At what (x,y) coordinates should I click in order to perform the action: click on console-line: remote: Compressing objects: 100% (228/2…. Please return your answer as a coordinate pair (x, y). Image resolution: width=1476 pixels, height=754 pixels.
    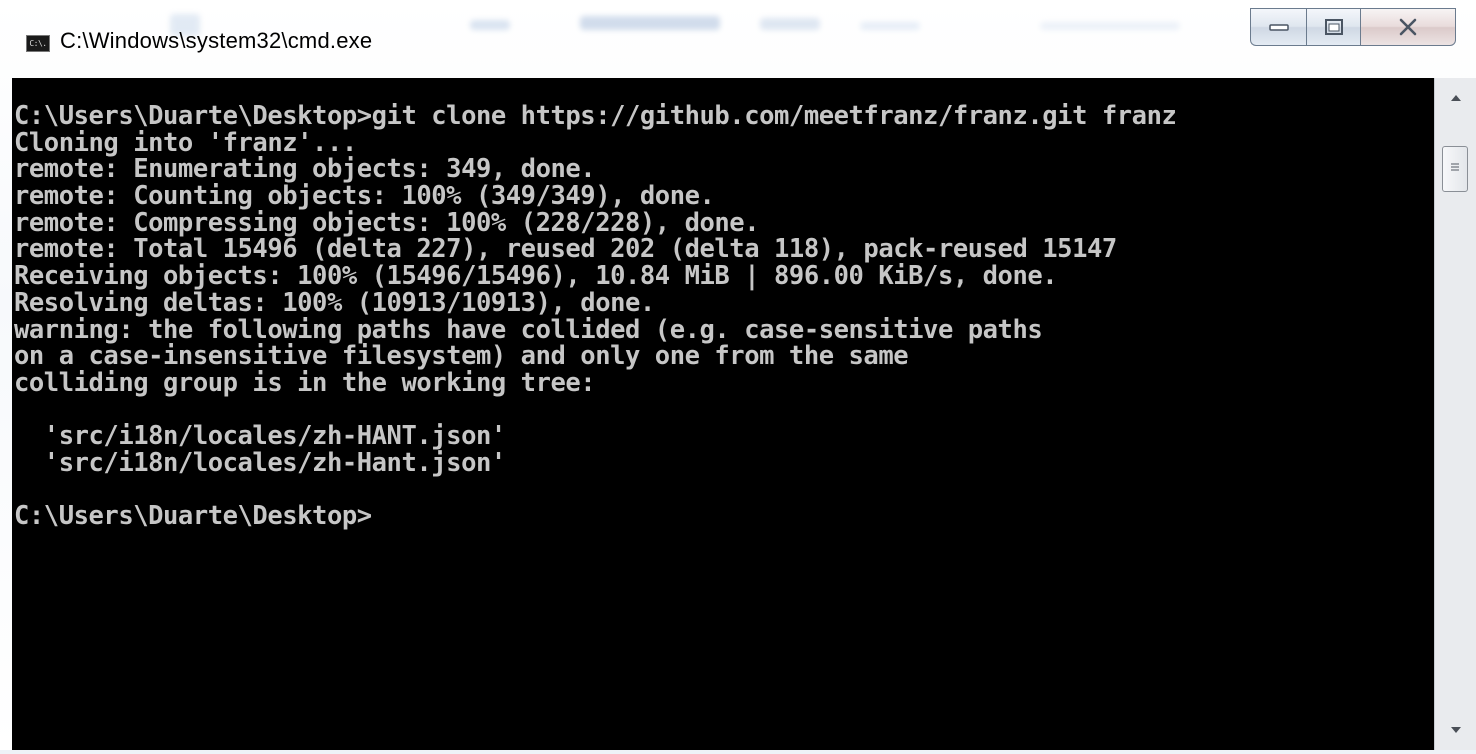
    Looking at the image, I should click on (387, 222).